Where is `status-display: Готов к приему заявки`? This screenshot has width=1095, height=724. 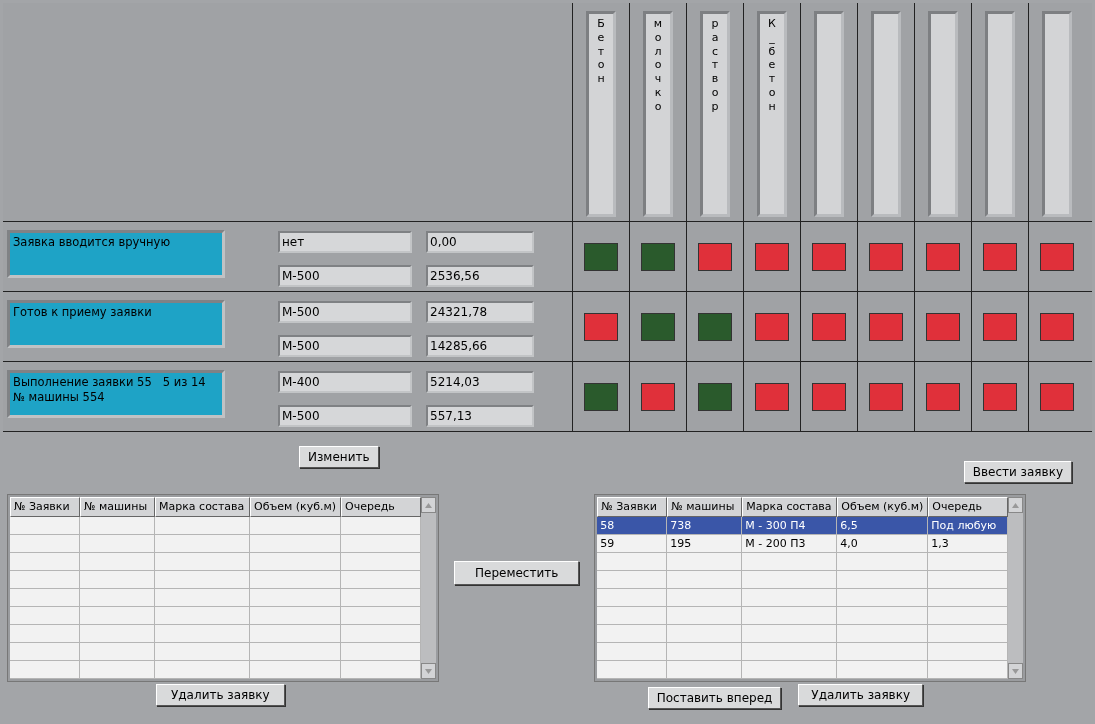 status-display: Готов к приему заявки is located at coordinates (116, 324).